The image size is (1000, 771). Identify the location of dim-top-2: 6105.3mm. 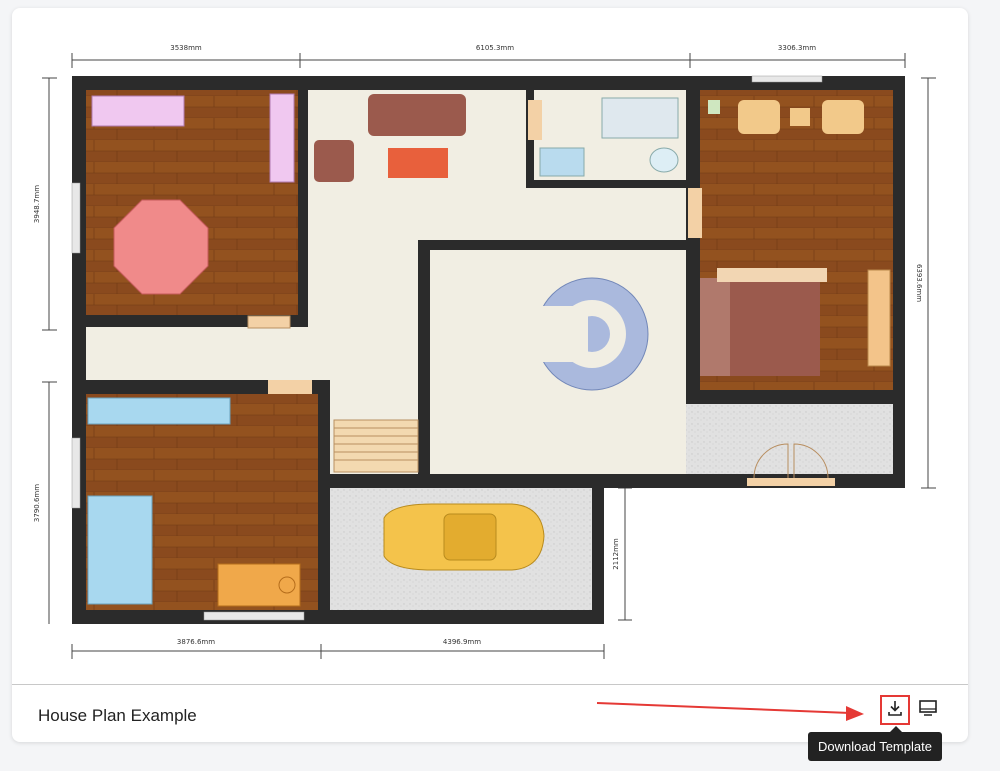
(495, 48).